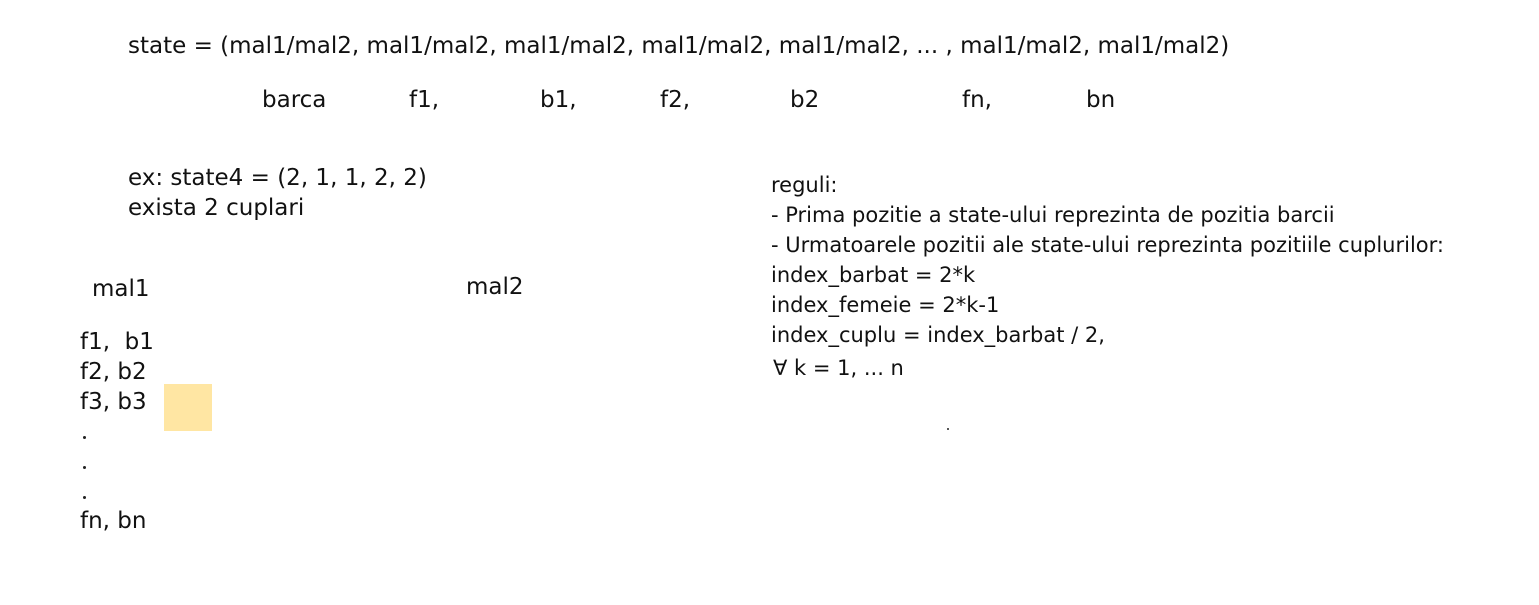  Describe the element at coordinates (977, 100) in the screenshot. I see `label-fn: fn,` at that location.